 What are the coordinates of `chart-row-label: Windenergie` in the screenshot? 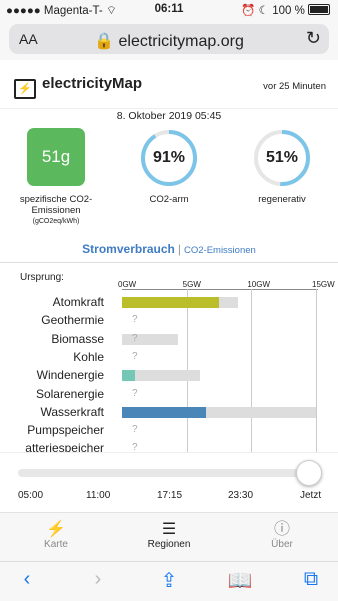 It's located at (70, 375).